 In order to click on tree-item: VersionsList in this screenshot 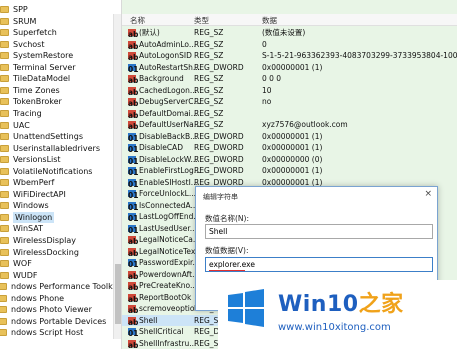, I will do `click(30, 159)`.